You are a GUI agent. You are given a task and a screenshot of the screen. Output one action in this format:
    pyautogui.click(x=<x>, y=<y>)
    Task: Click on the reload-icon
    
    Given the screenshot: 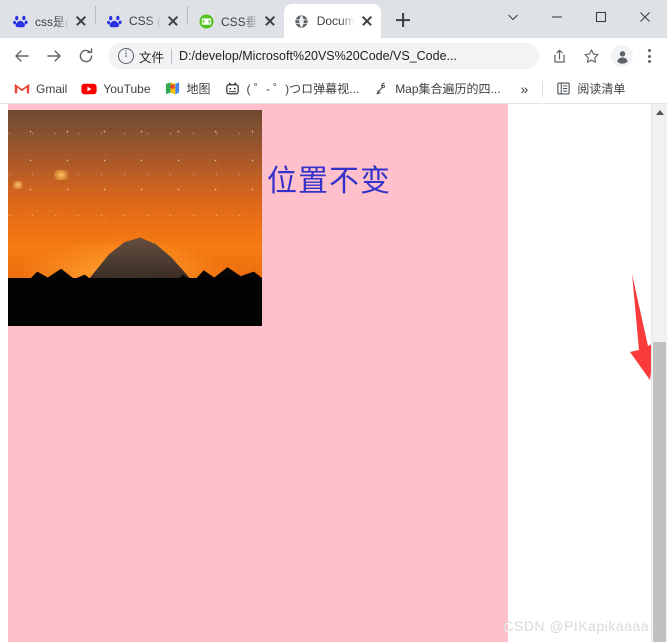 What is the action you would take?
    pyautogui.click(x=86, y=56)
    